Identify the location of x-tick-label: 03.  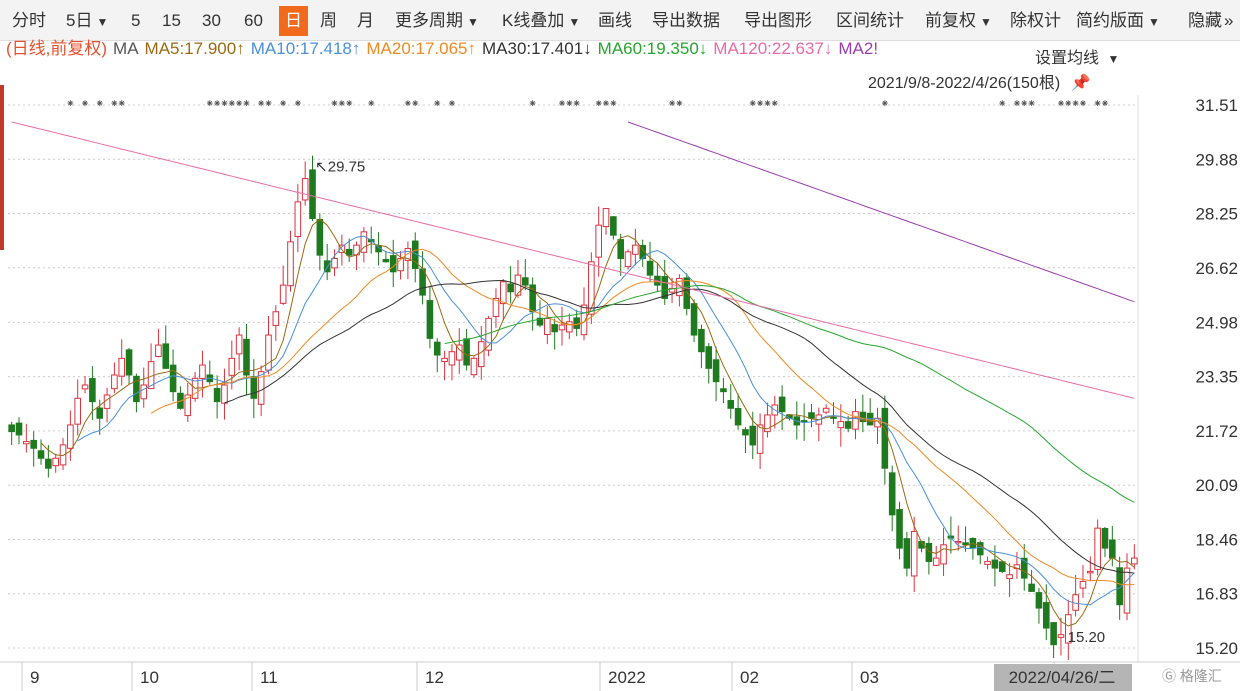
(869, 677).